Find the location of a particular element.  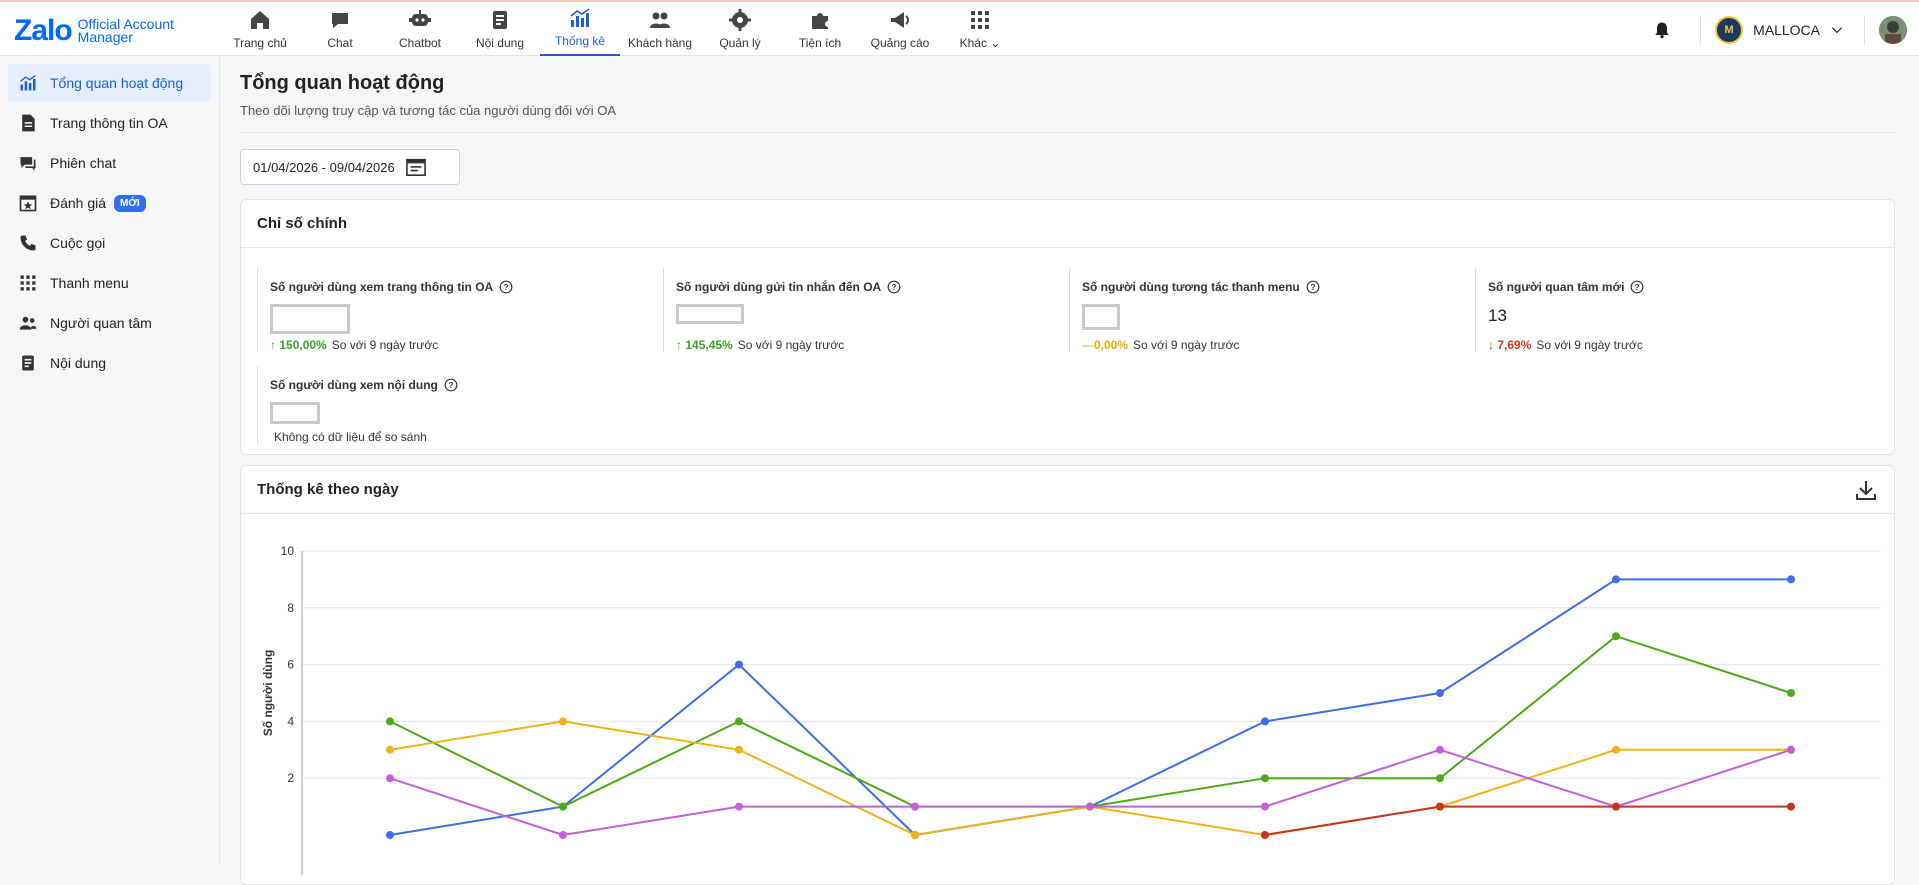

sidebar-item-chat-sessions: Phiên chat is located at coordinates (109, 163).